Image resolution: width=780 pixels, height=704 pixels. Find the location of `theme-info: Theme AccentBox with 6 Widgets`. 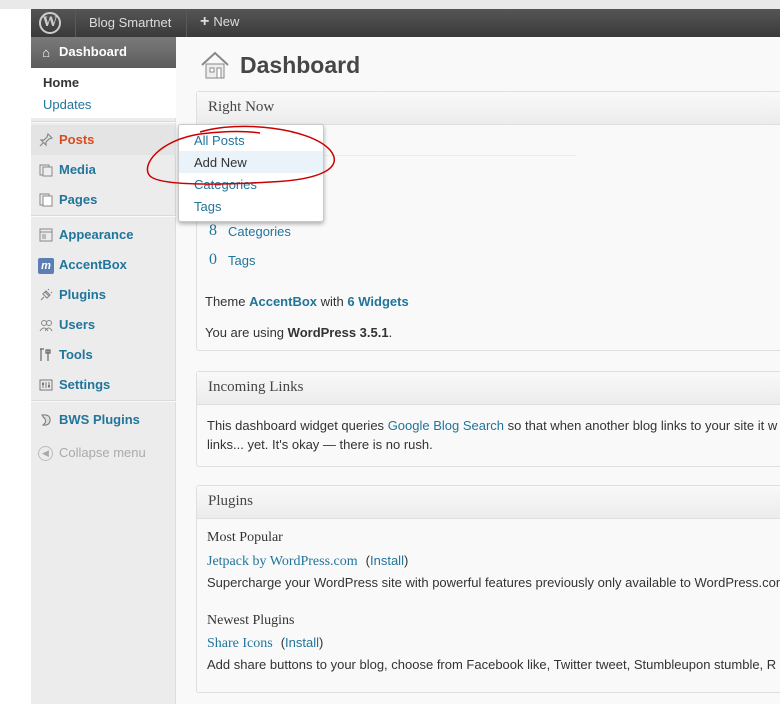

theme-info: Theme AccentBox with 6 Widgets is located at coordinates (307, 301).